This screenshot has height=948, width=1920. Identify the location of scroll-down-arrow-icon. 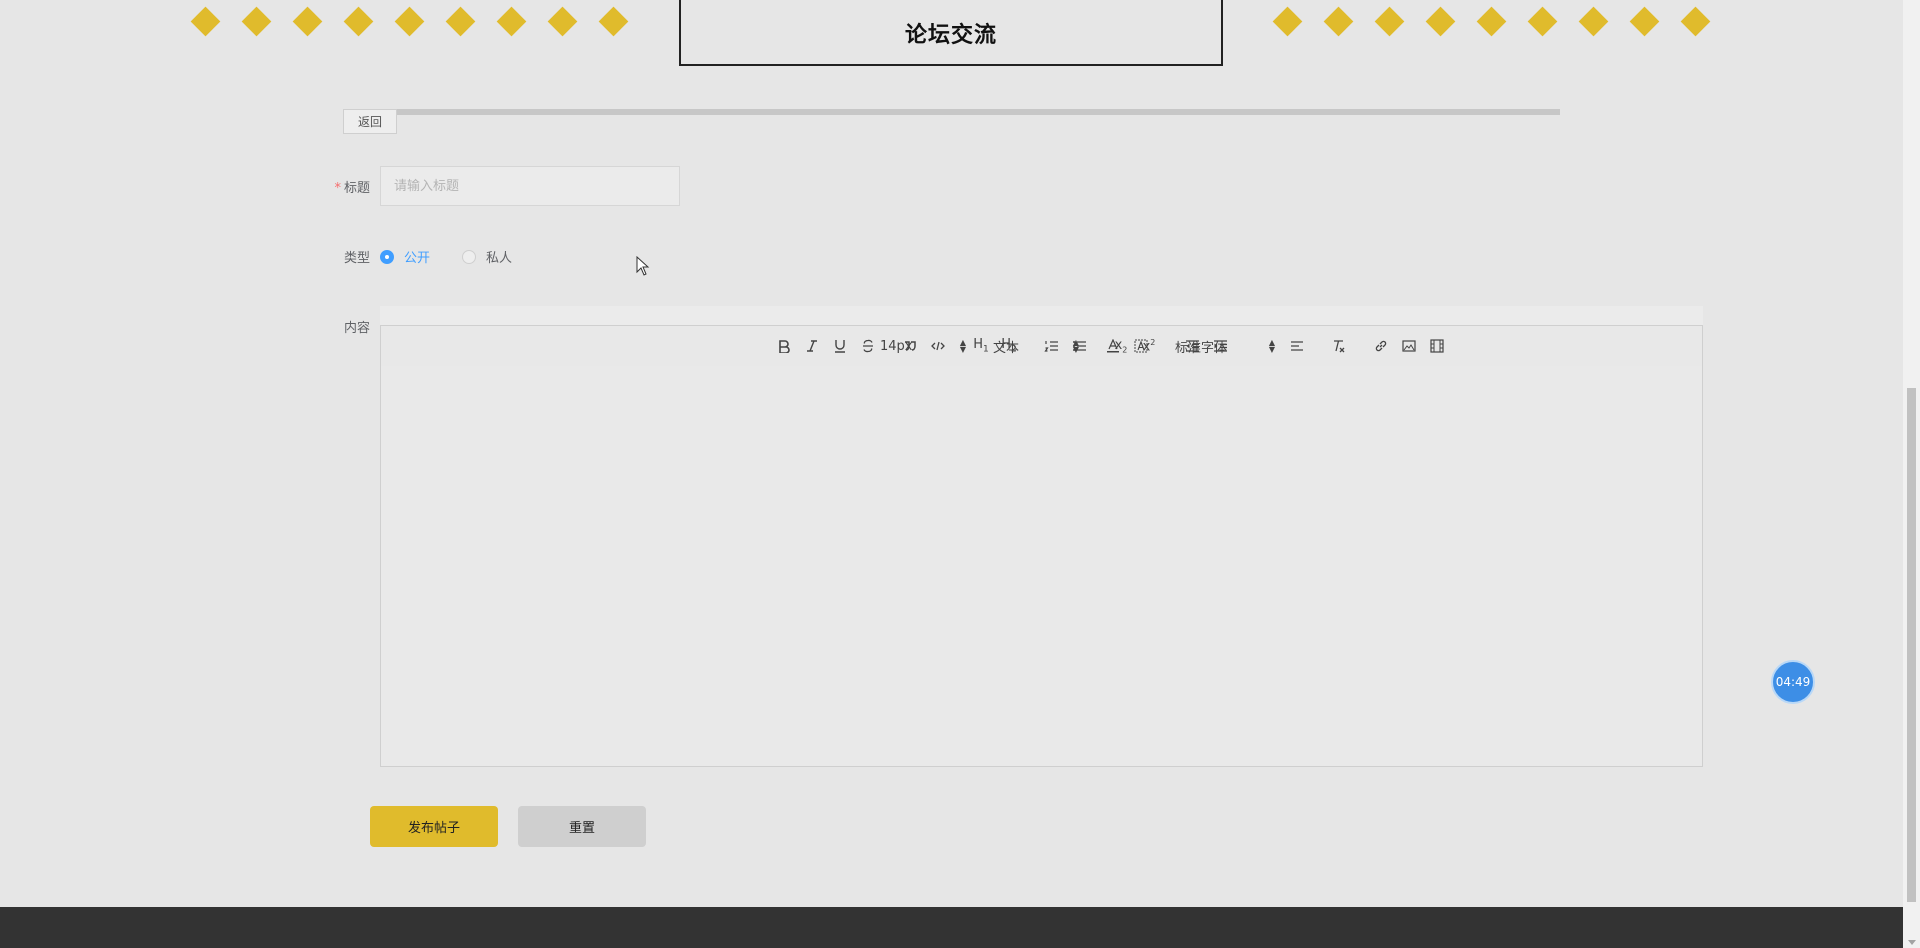
(1912, 942).